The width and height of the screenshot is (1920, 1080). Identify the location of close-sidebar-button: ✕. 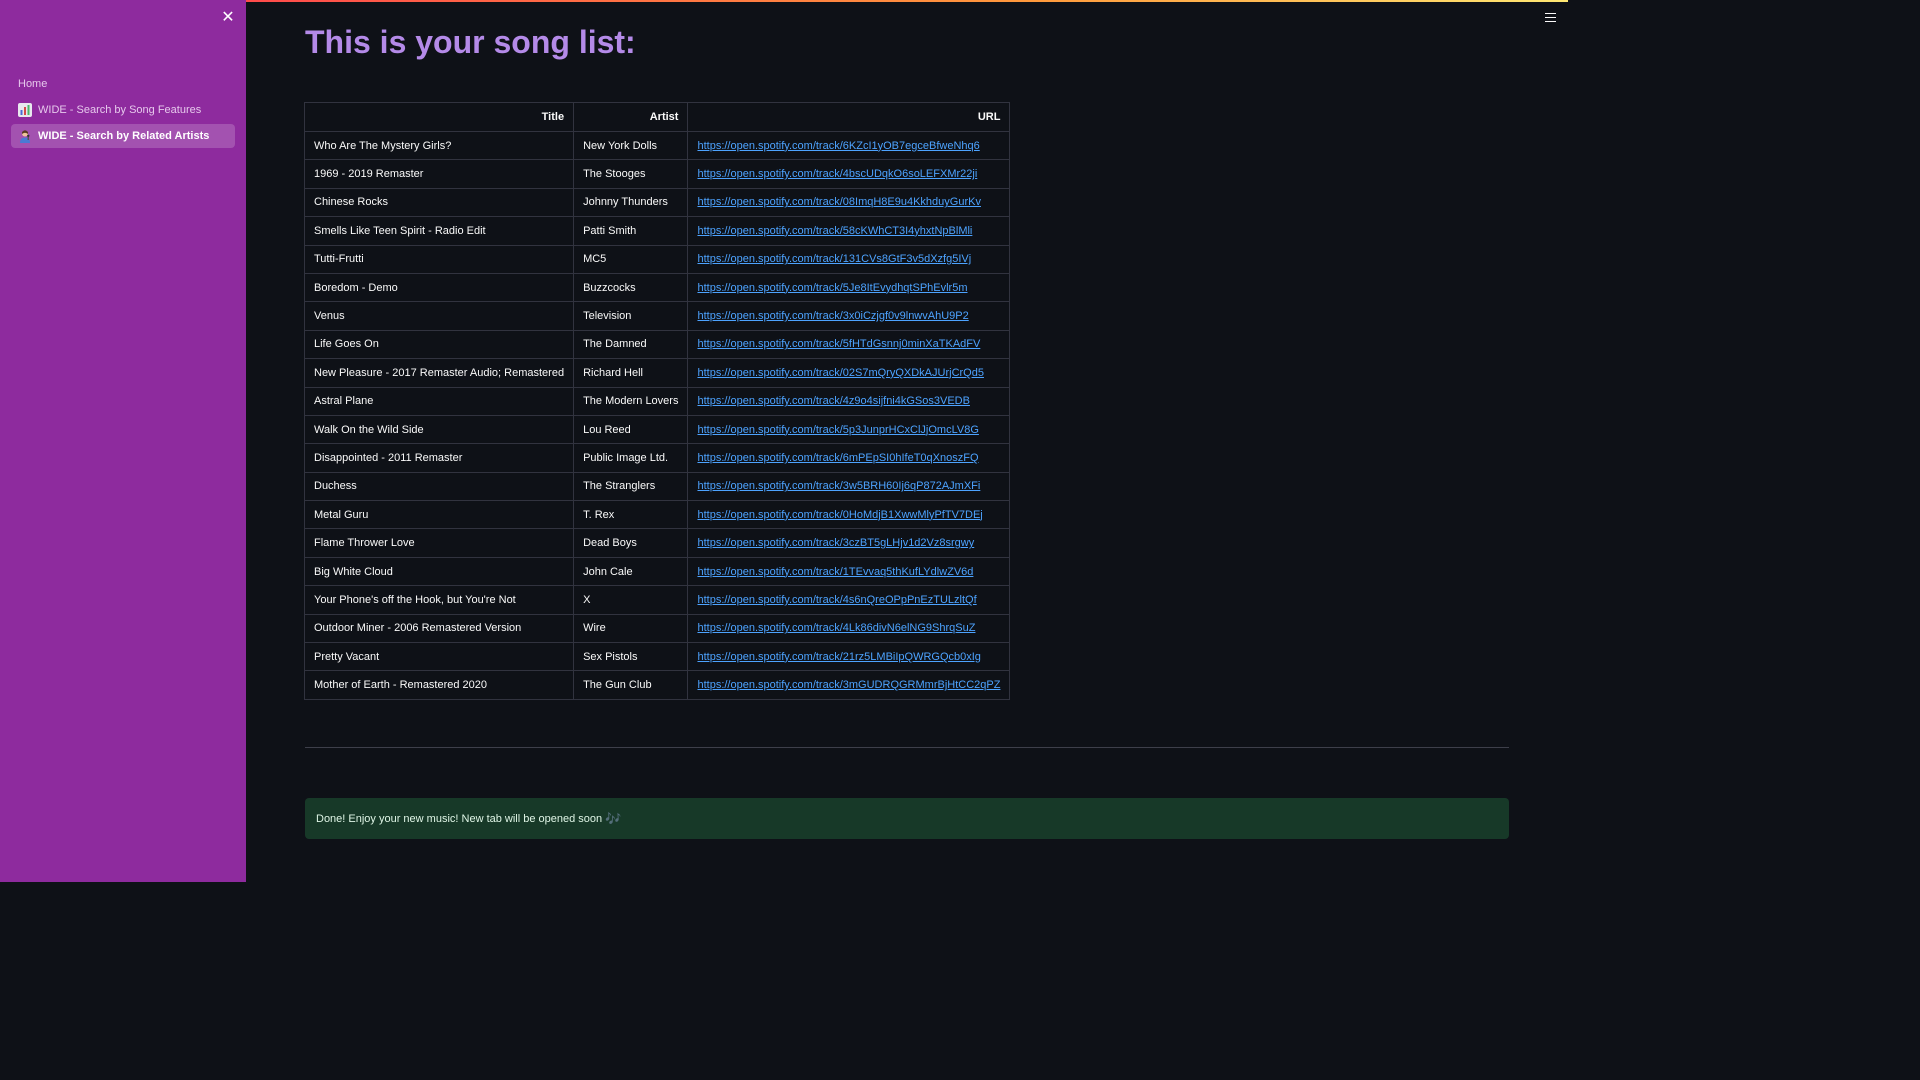
(228, 18).